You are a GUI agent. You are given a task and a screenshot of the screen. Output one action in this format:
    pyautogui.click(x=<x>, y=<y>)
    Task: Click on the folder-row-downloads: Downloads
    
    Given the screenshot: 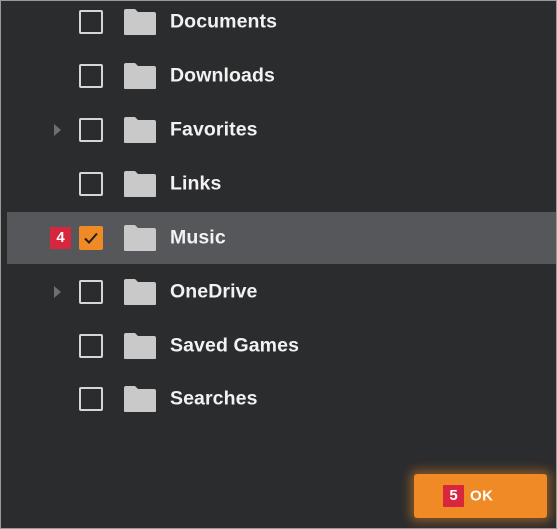 What is the action you would take?
    pyautogui.click(x=281, y=76)
    